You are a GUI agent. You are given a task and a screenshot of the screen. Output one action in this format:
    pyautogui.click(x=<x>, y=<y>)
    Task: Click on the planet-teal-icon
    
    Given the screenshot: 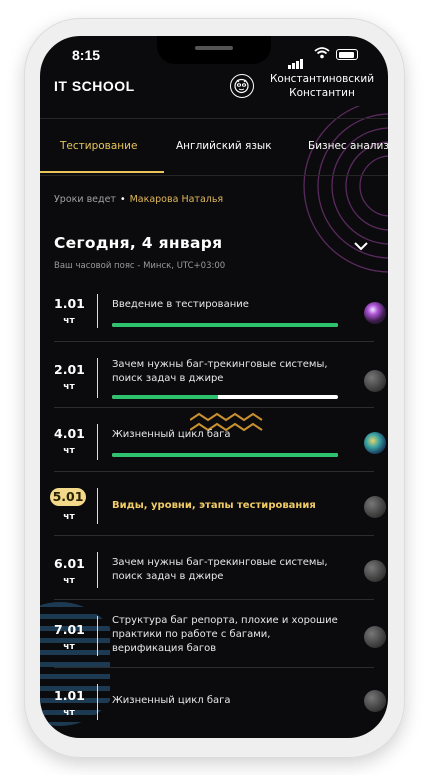 What is the action you would take?
    pyautogui.click(x=375, y=443)
    